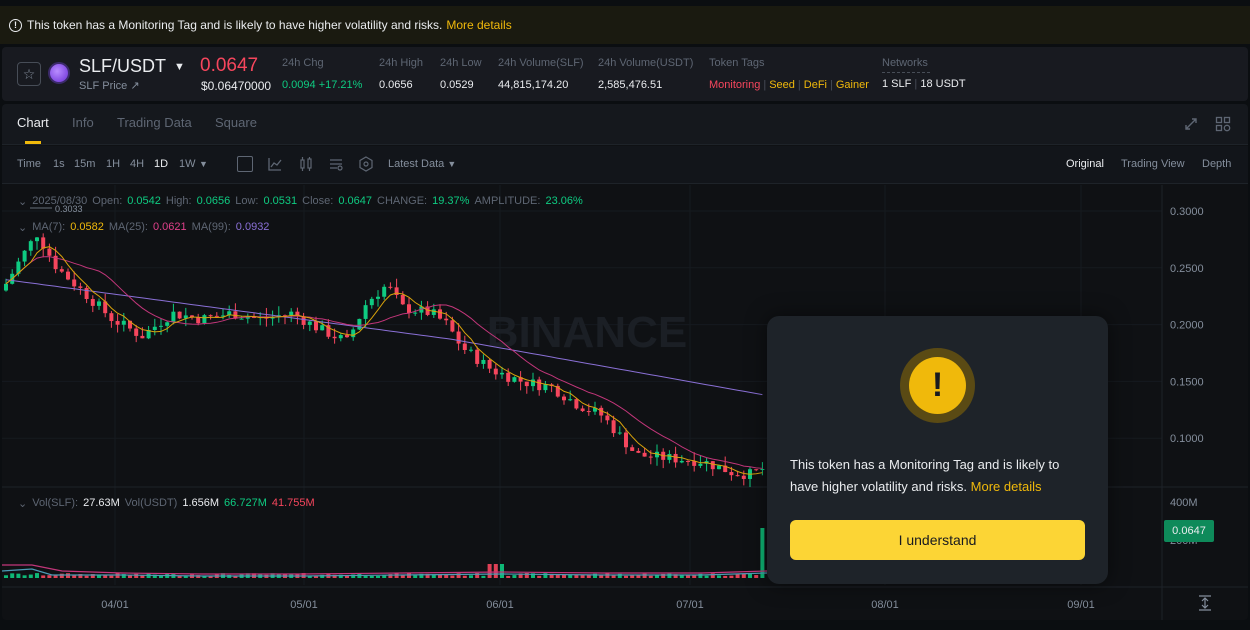 This screenshot has height=630, width=1250. Describe the element at coordinates (852, 85) in the screenshot. I see `tag-gainer: Gainer` at that location.